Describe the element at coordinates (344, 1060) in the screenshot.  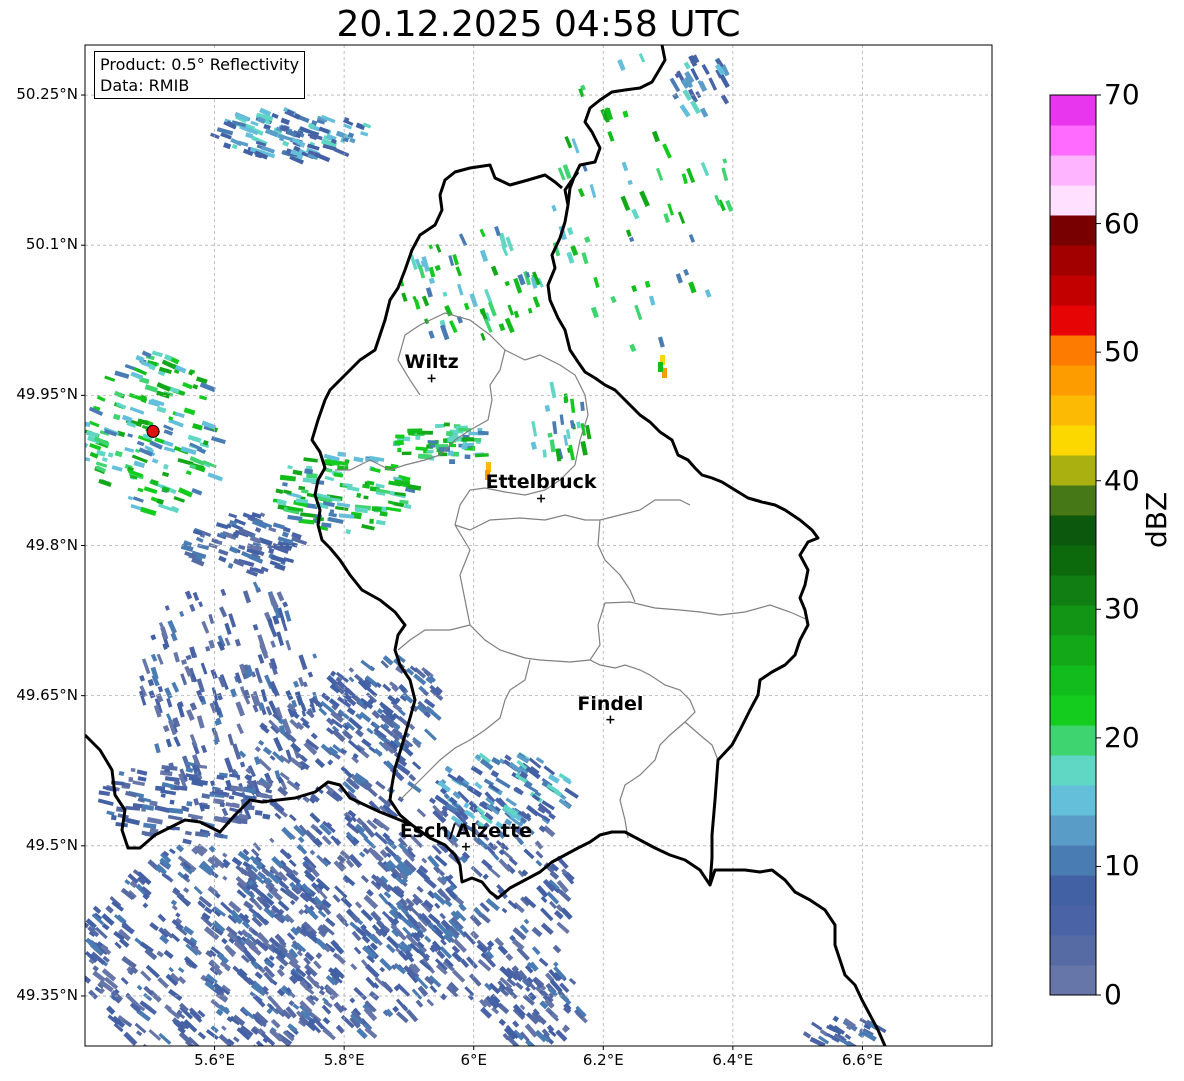
I see `lon-tick-label: 5.8°E` at that location.